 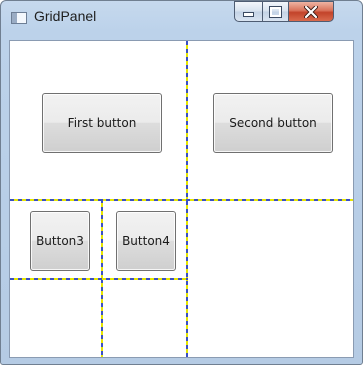 I want to click on button4: Button4, so click(x=146, y=241).